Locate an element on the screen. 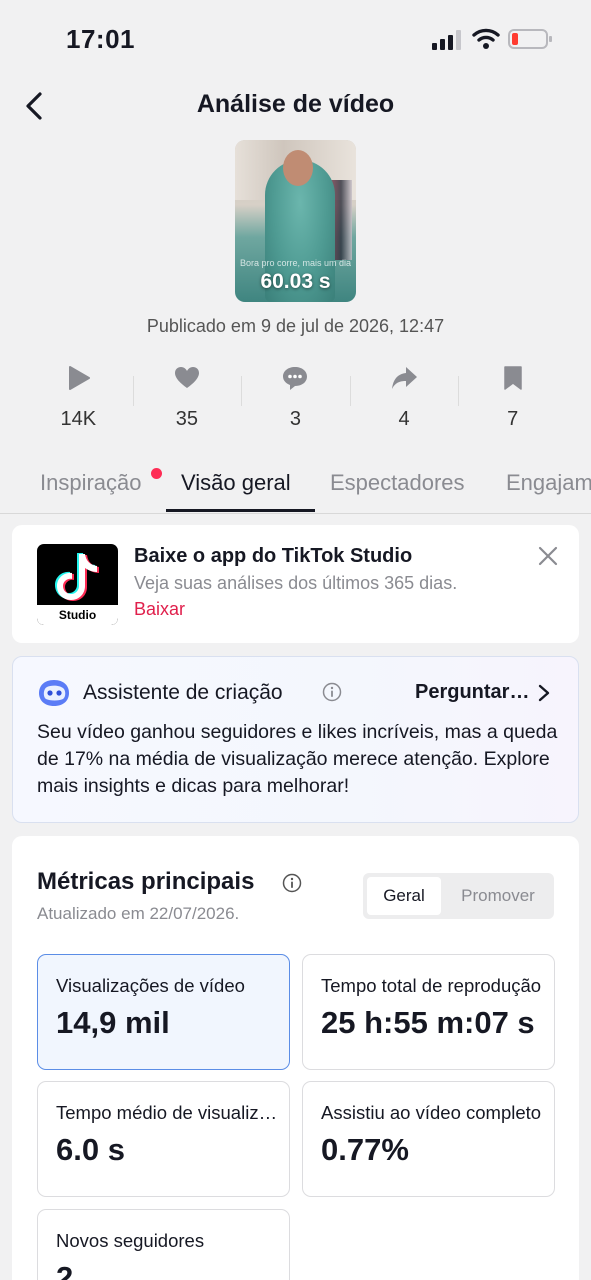 The image size is (591, 1280). download-link: Baixar is located at coordinates (159, 609).